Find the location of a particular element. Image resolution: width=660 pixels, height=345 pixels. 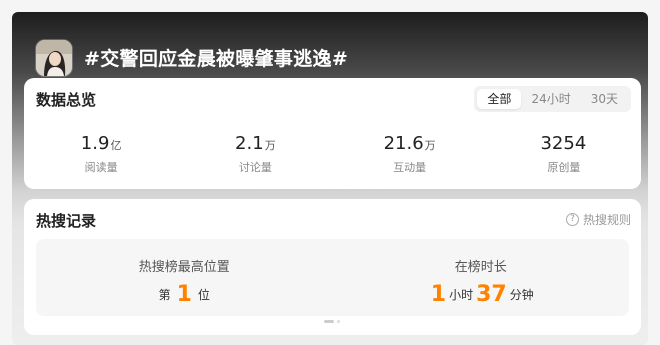

duration-hours: 1 is located at coordinates (438, 294).